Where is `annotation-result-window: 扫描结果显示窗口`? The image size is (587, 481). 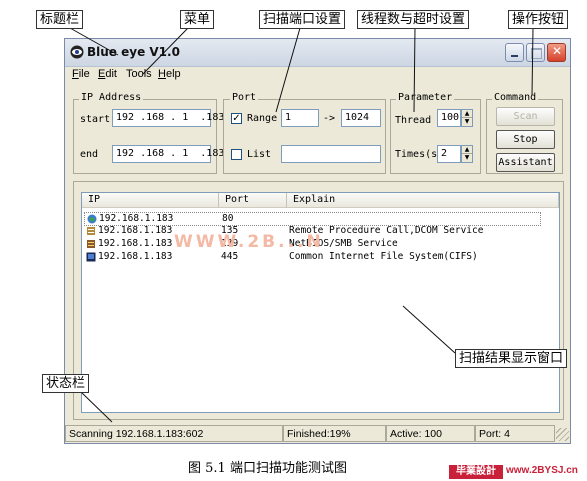 annotation-result-window: 扫描结果显示窗口 is located at coordinates (511, 358).